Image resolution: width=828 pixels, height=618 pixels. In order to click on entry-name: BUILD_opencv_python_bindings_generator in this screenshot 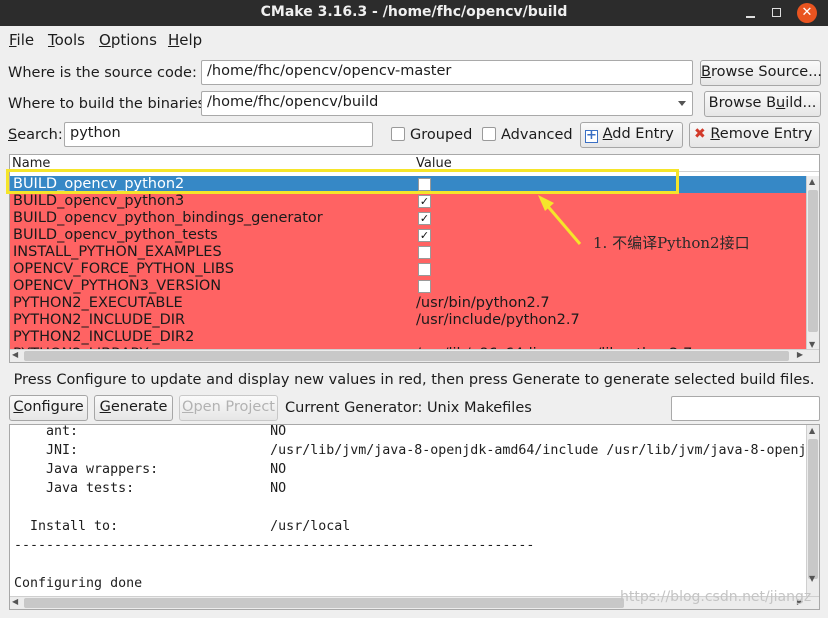, I will do `click(168, 218)`.